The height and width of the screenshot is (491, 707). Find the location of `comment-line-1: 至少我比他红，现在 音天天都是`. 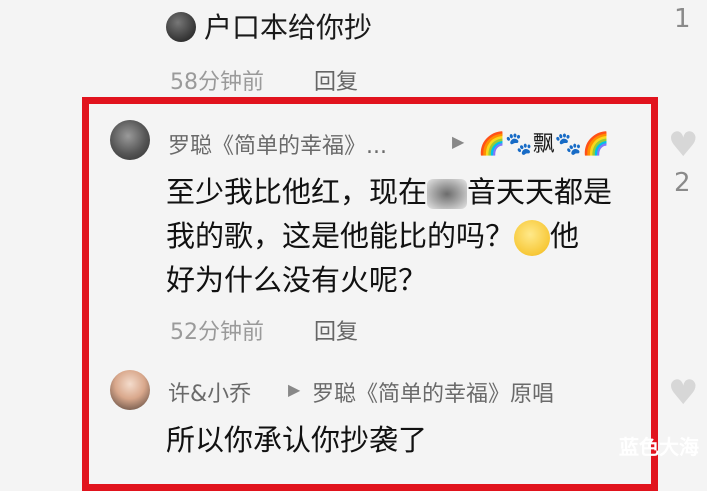

comment-line-1: 至少我比他红，现在 音天天都是 is located at coordinates (389, 192).